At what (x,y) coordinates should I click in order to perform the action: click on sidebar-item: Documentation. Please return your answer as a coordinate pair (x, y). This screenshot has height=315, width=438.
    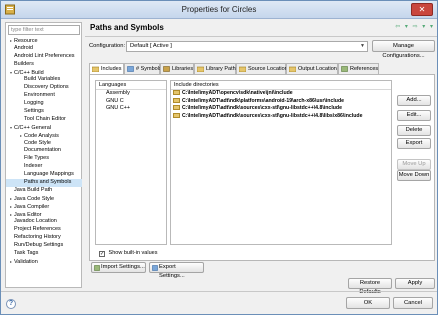
    Looking at the image, I should click on (44, 151).